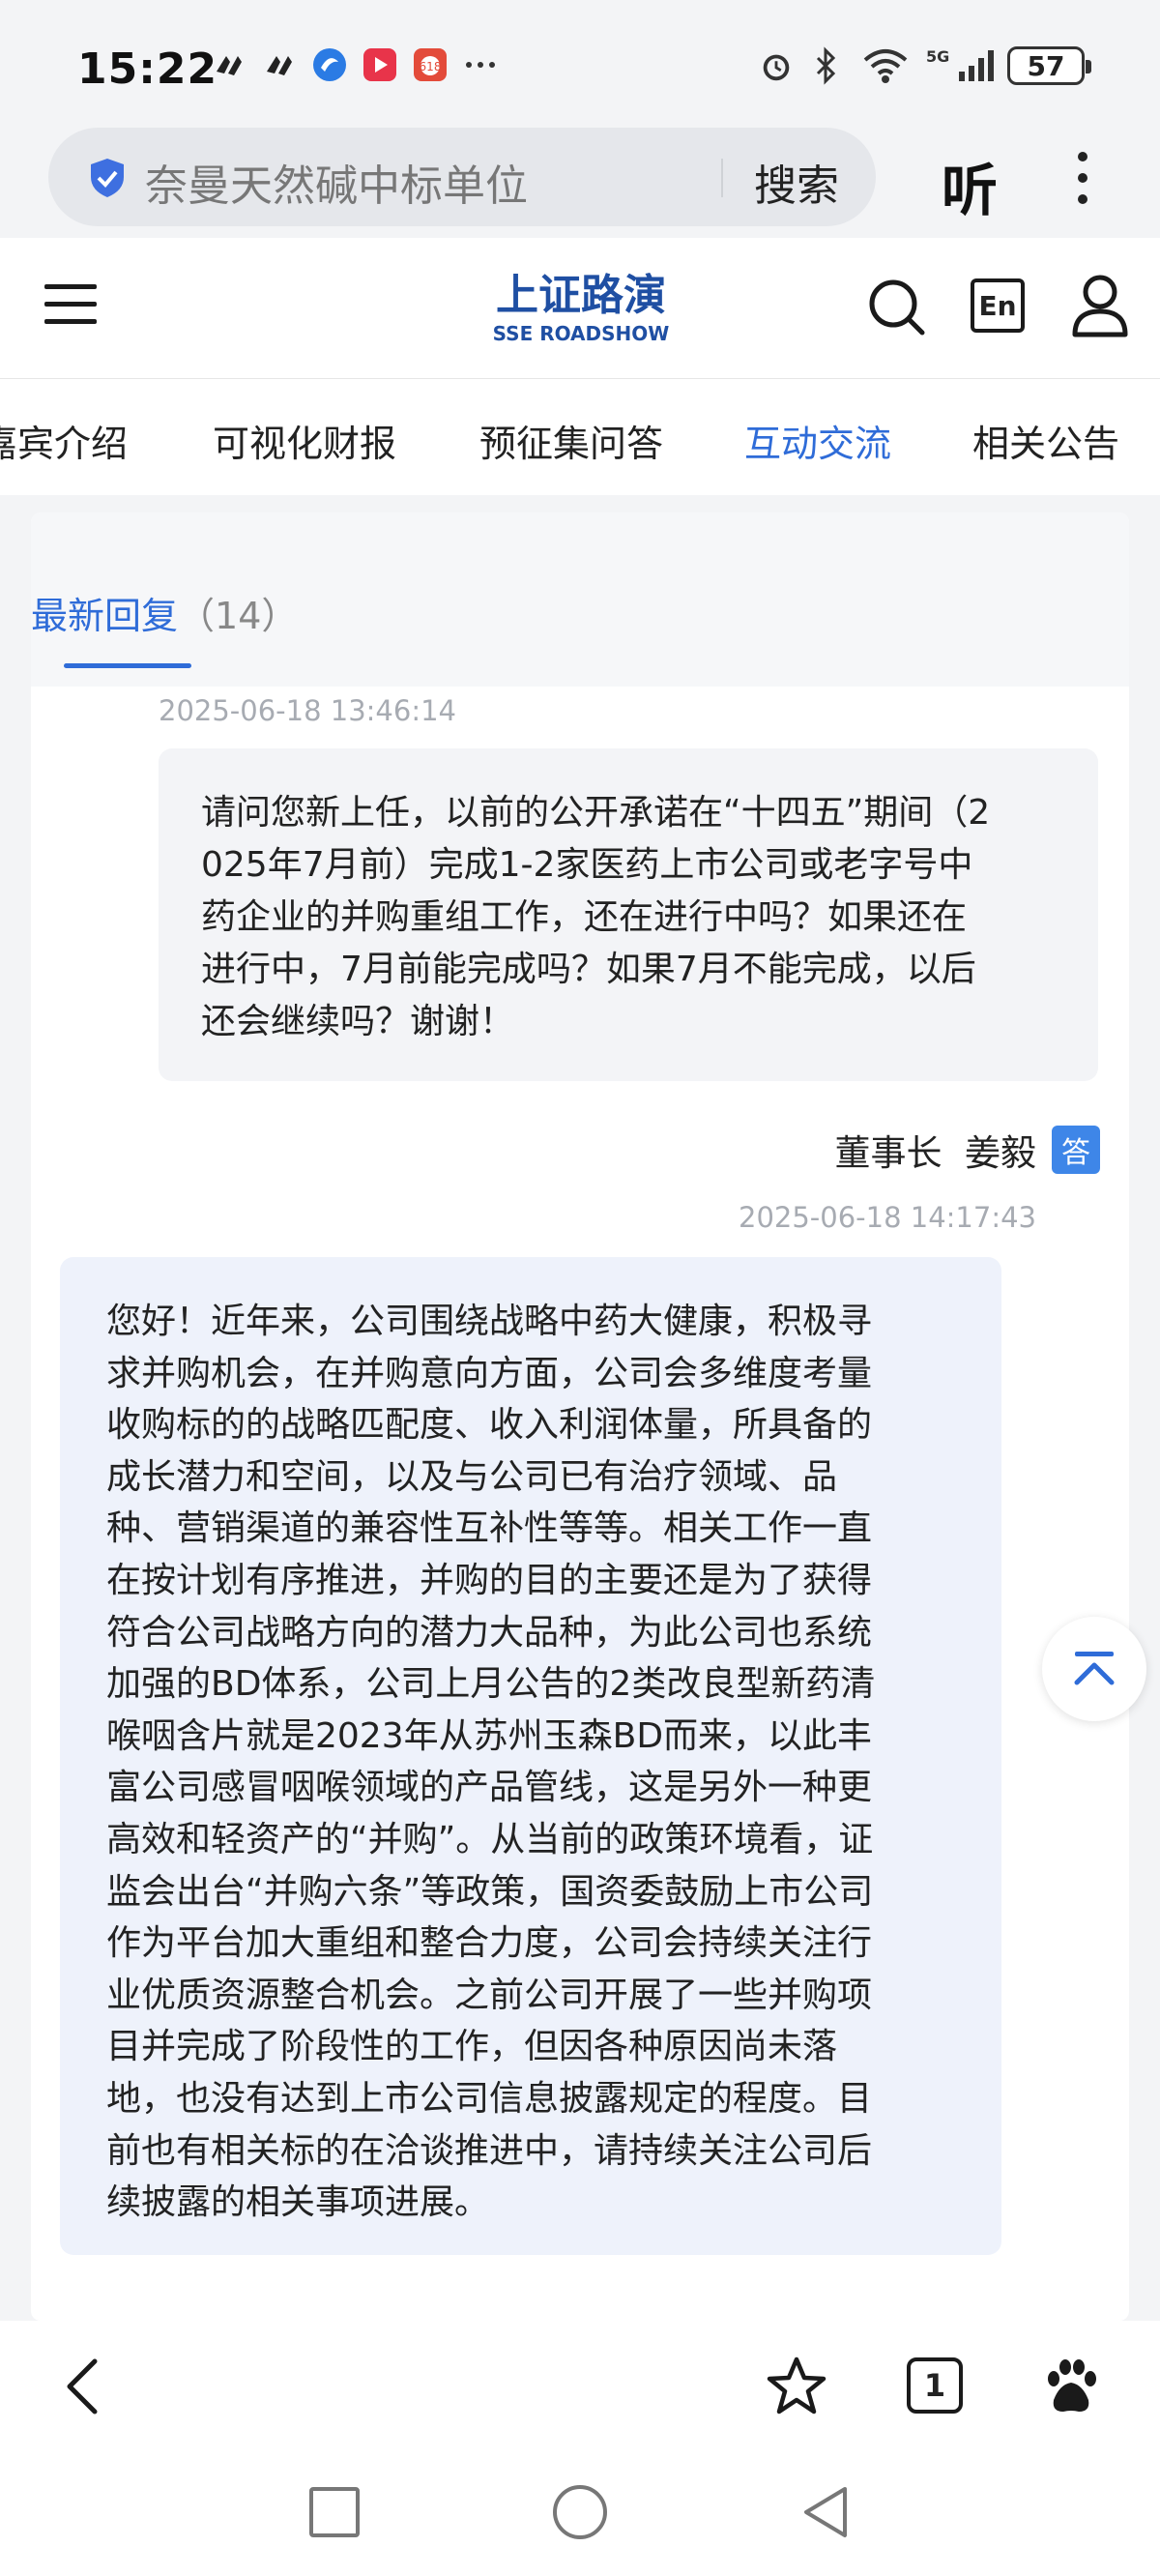 The height and width of the screenshot is (2576, 1160). What do you see at coordinates (490, 1580) in the screenshot?
I see `answer-line: 在按计划有序推进，并购的目的主要还是为了获得` at bounding box center [490, 1580].